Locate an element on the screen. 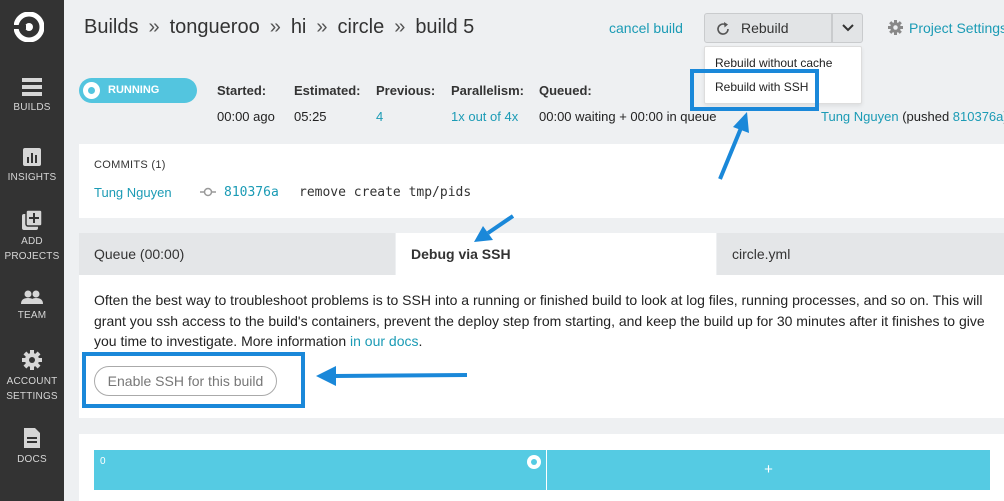  builds-icon is located at coordinates (32, 87).